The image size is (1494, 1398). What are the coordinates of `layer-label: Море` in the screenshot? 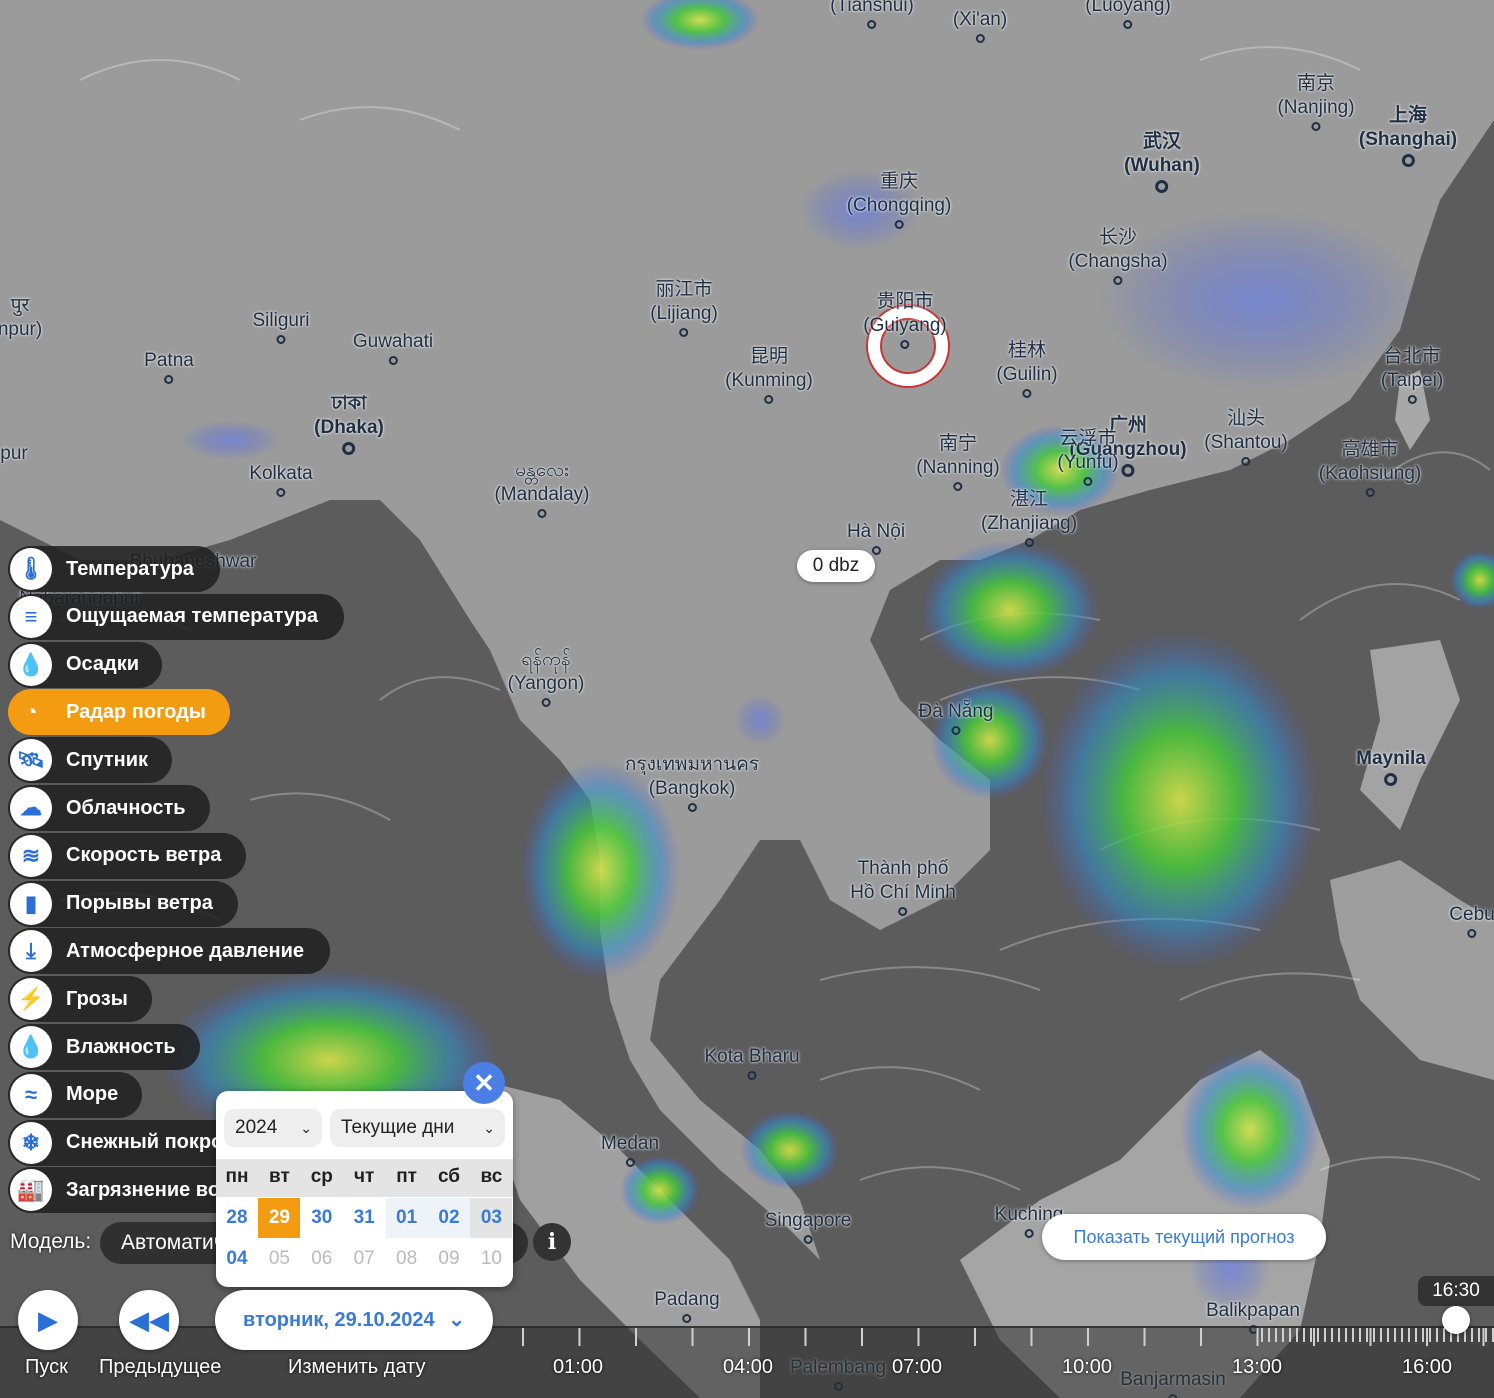 It's located at (92, 1094).